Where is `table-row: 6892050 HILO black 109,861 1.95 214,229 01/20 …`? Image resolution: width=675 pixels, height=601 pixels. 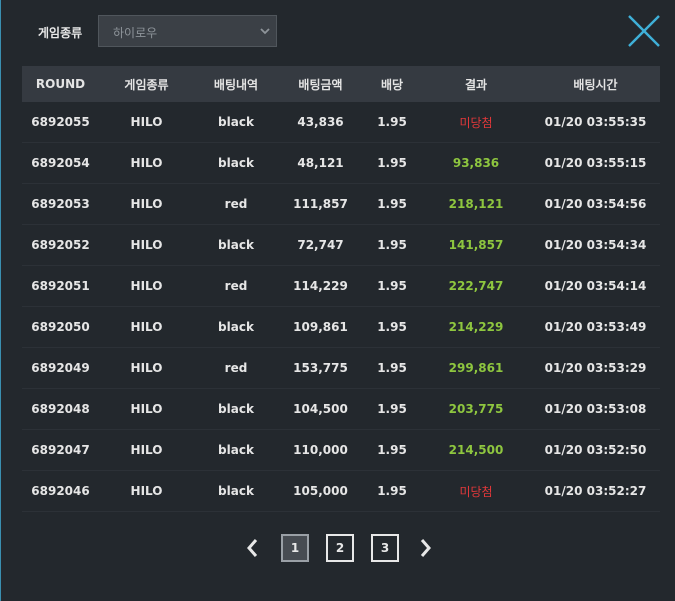
table-row: 6892050 HILO black 109,861 1.95 214,229 01/20 … is located at coordinates (341, 327).